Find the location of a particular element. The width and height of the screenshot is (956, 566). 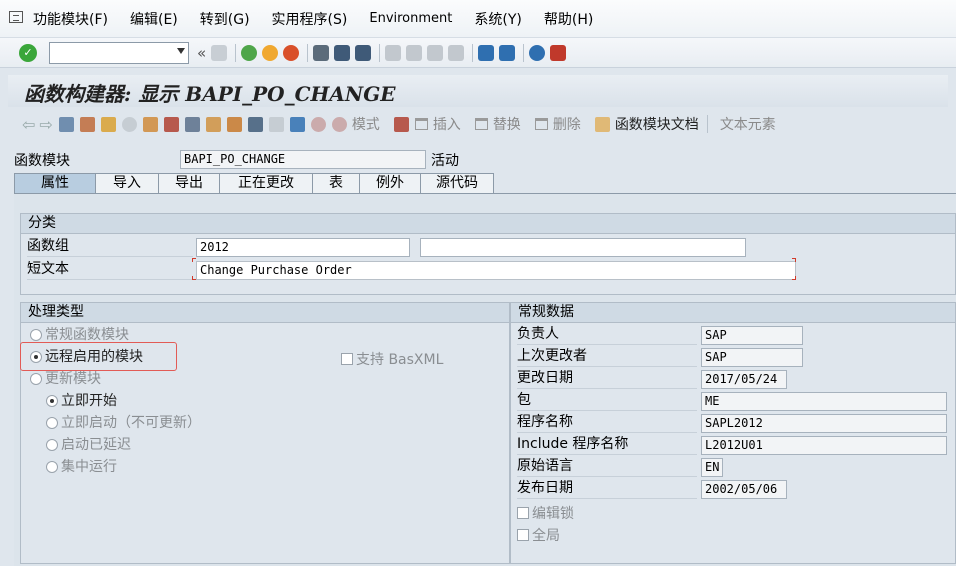

menu-system: 系统(Y) is located at coordinates (497, 19).